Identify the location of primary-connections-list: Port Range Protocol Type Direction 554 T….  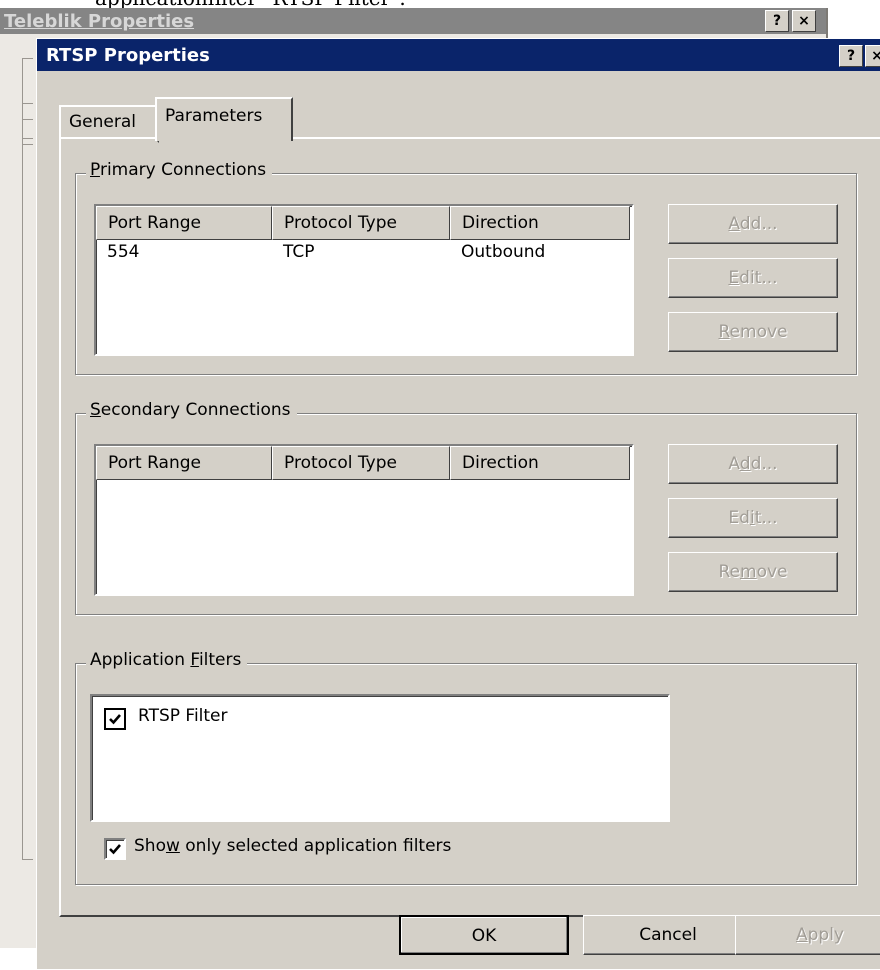
(364, 280).